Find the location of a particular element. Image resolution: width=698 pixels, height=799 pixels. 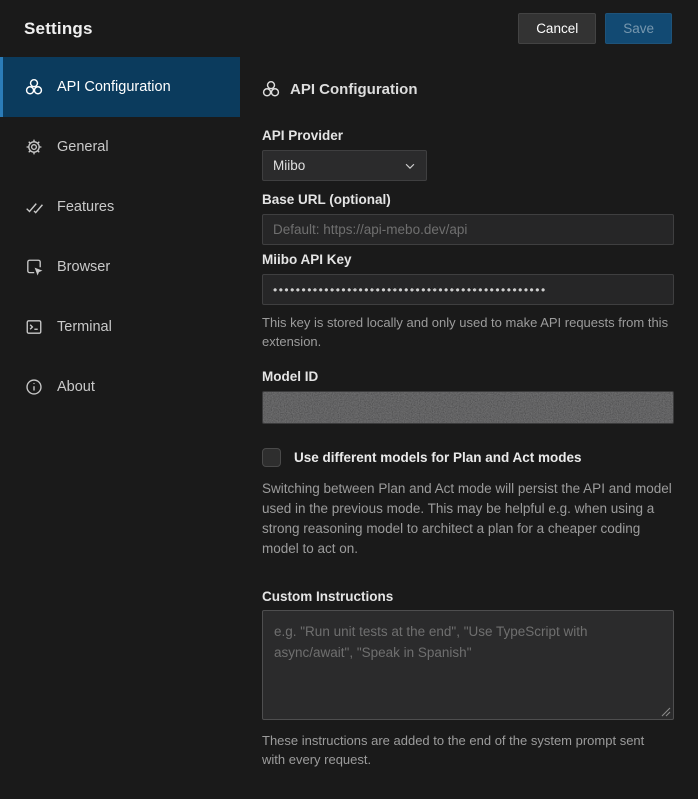

sidebar-item-label: About is located at coordinates (76, 387).